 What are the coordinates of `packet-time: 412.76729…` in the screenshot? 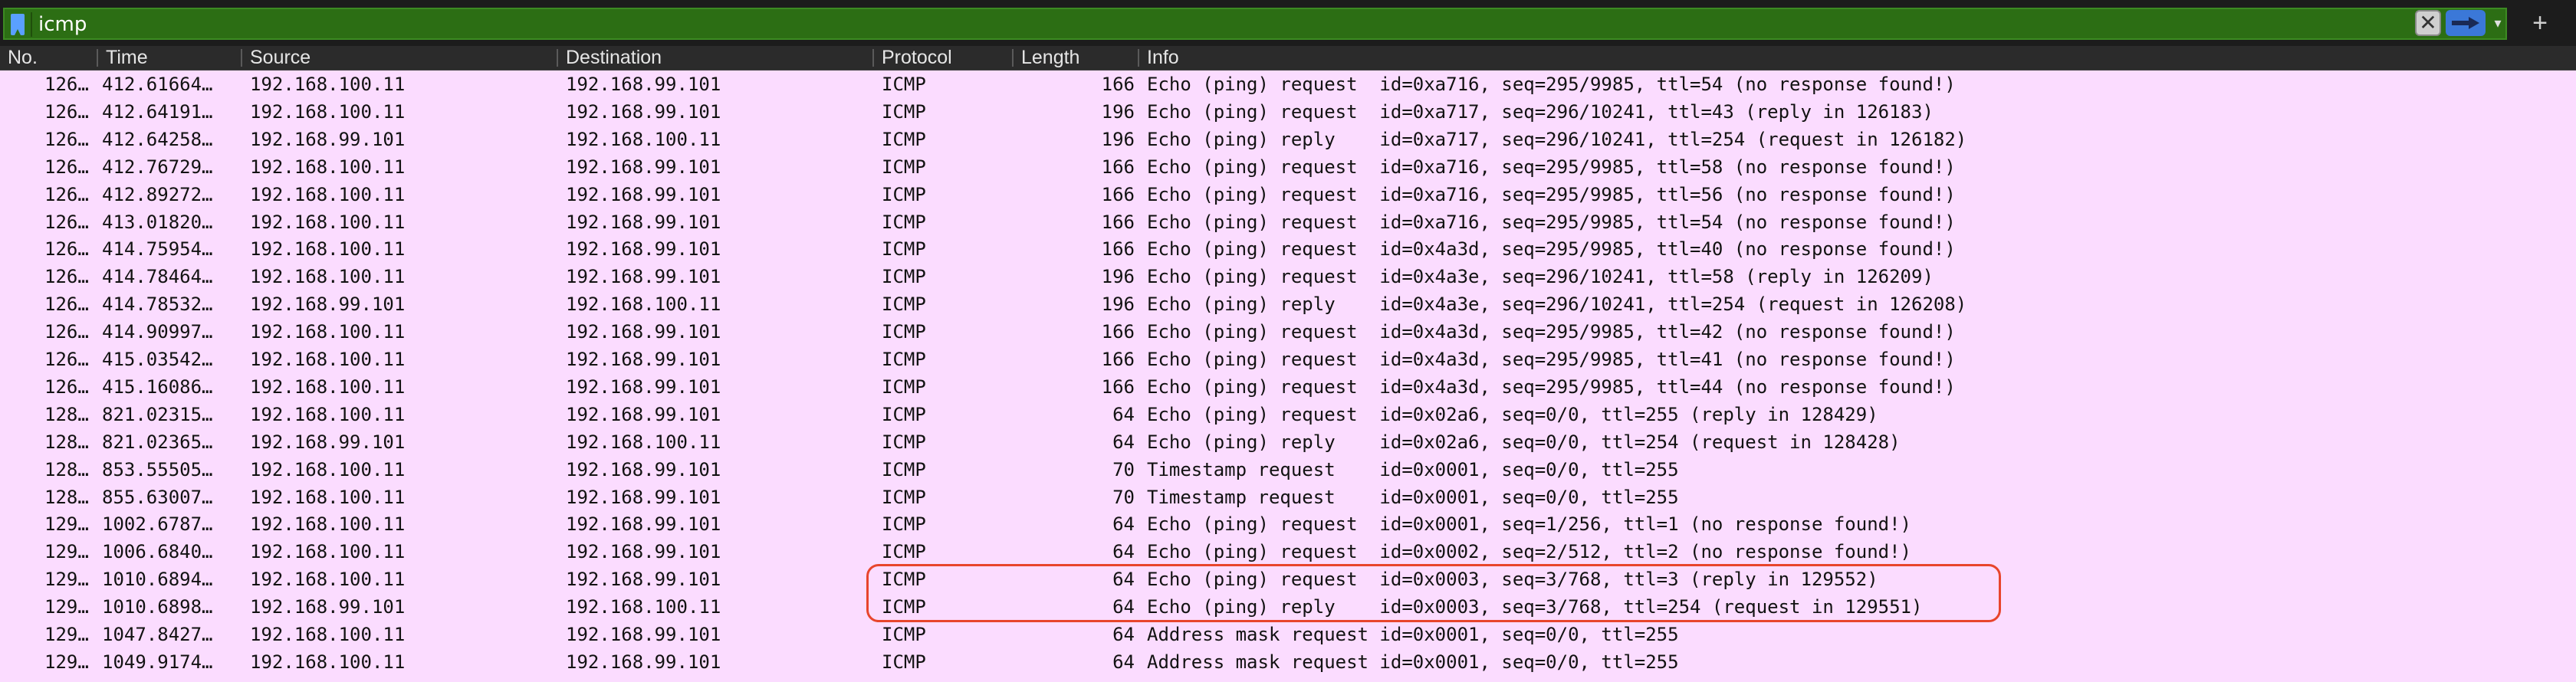 It's located at (157, 167).